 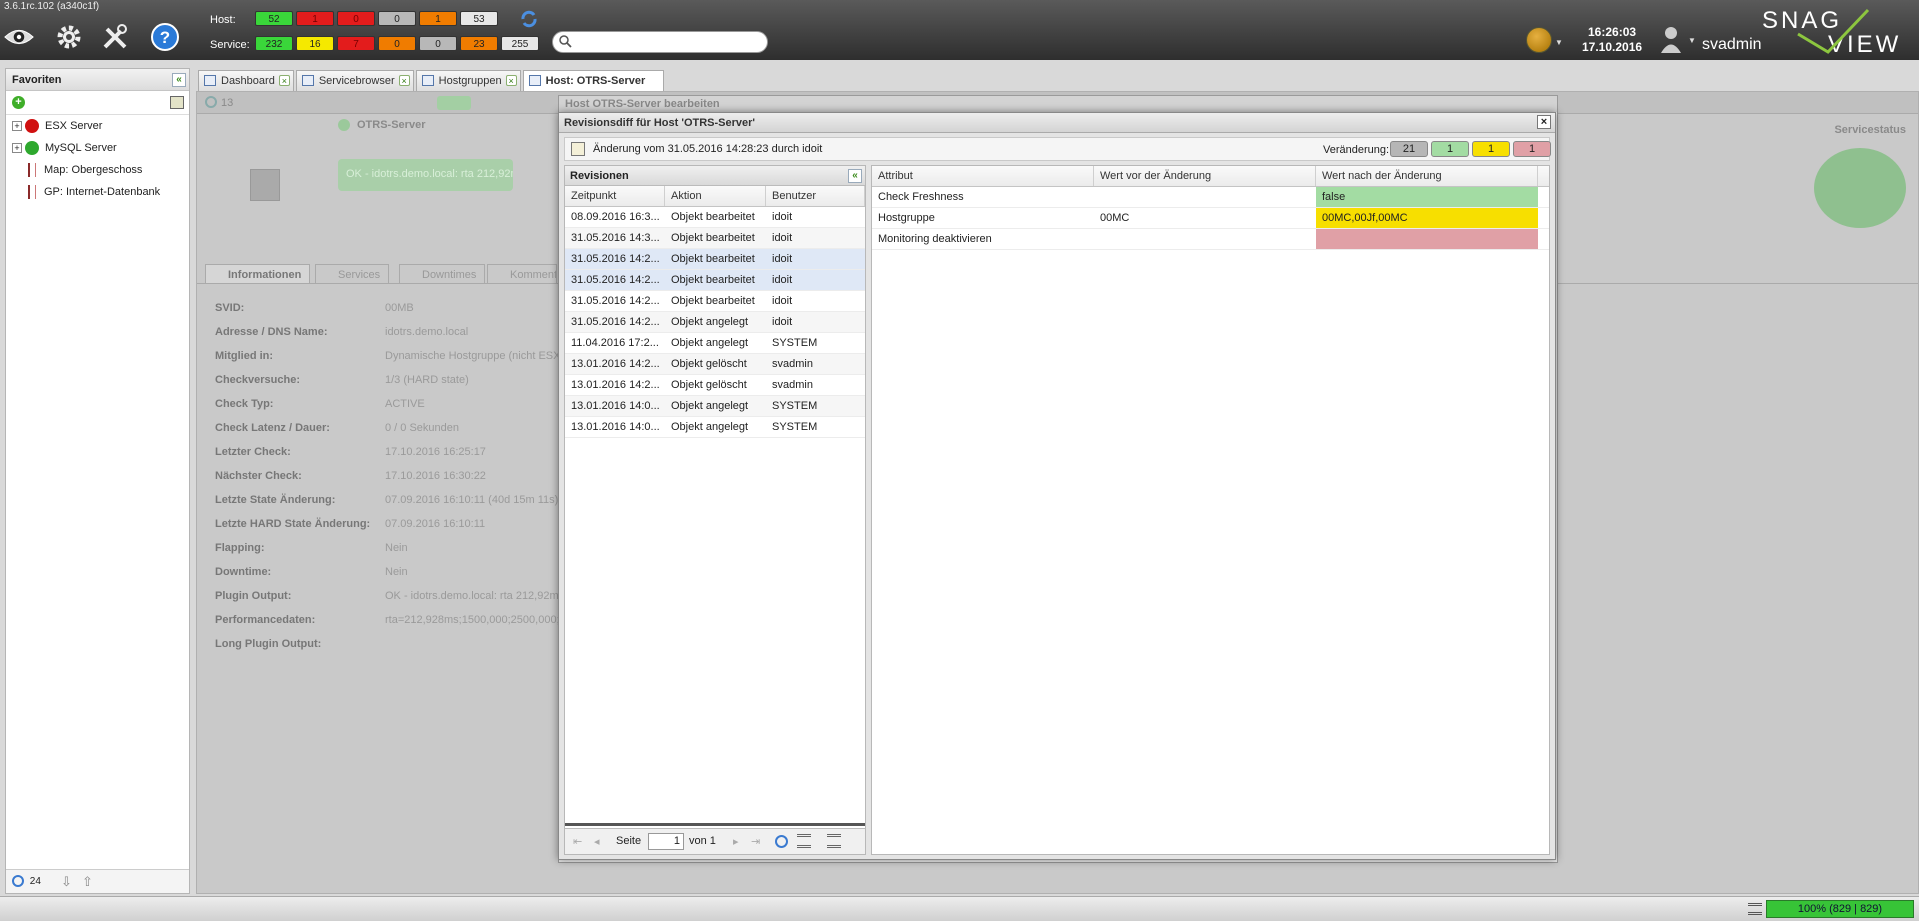 I want to click on favorite-item-gp-internet-datenbank: GP: Internet-Datenbank, so click(x=97, y=192).